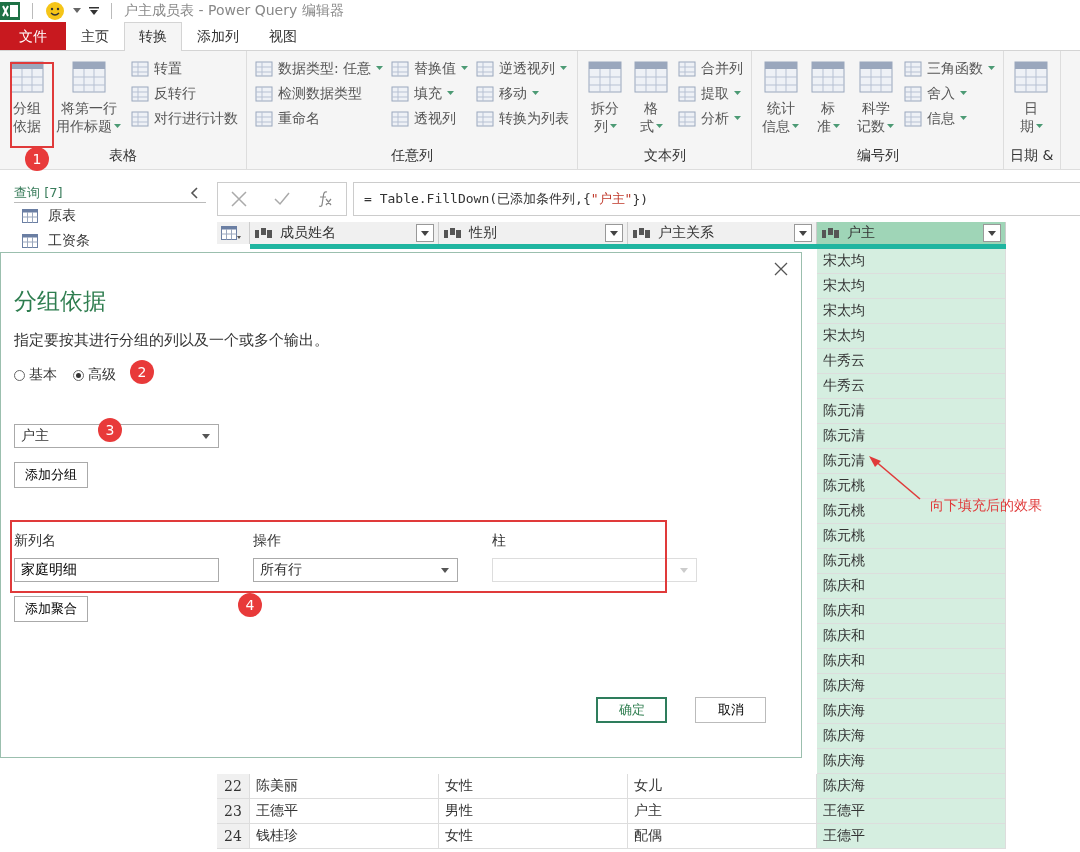  What do you see at coordinates (711, 93) in the screenshot?
I see `ribbon-button: 提取` at bounding box center [711, 93].